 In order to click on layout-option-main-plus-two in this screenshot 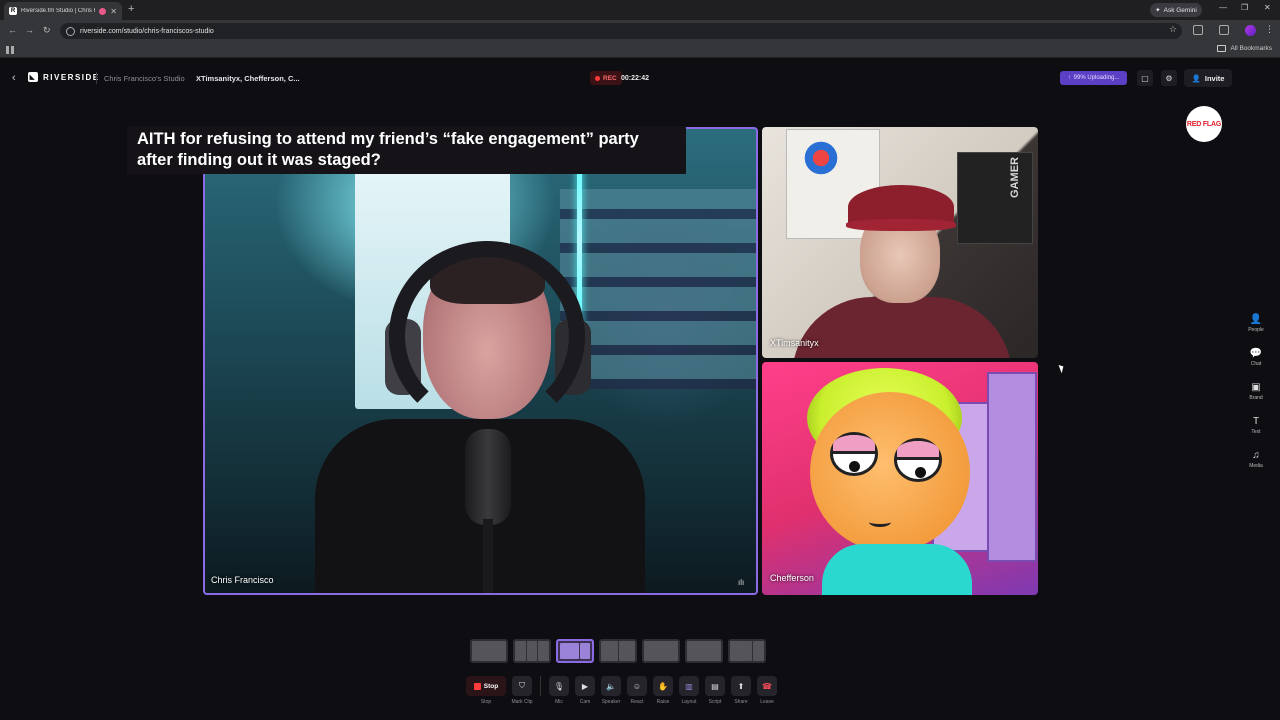, I will do `click(575, 651)`.